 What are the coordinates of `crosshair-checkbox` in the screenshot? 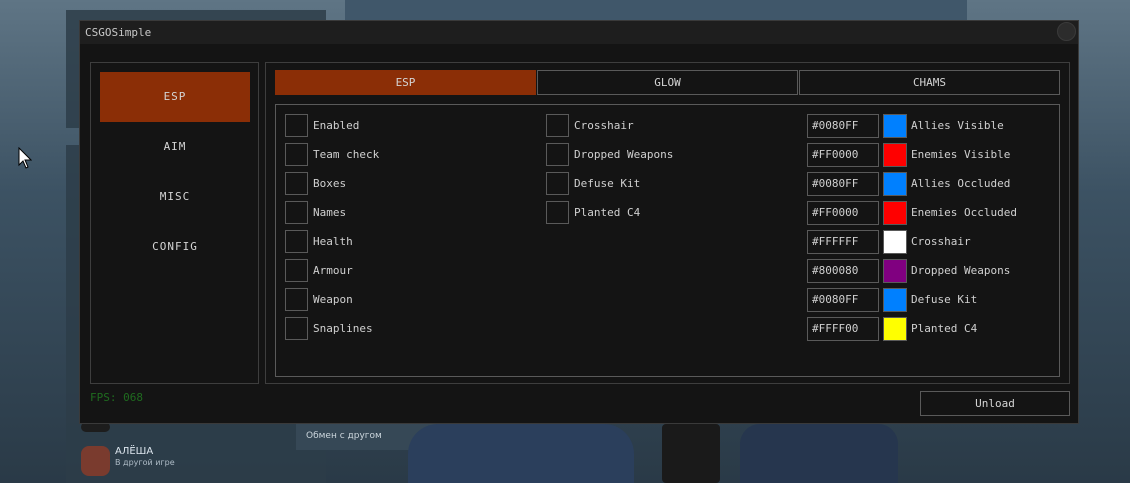 It's located at (557, 125).